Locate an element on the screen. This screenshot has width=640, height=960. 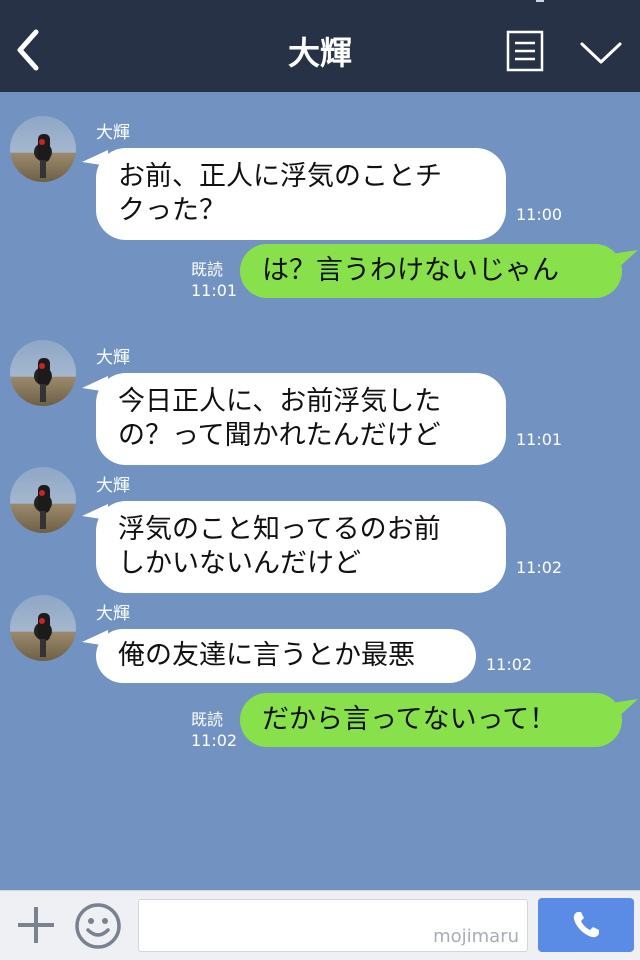
message-bubble-incoming: 今日正人に、お前浮気した の？って聞かれたんだけど is located at coordinates (301, 419).